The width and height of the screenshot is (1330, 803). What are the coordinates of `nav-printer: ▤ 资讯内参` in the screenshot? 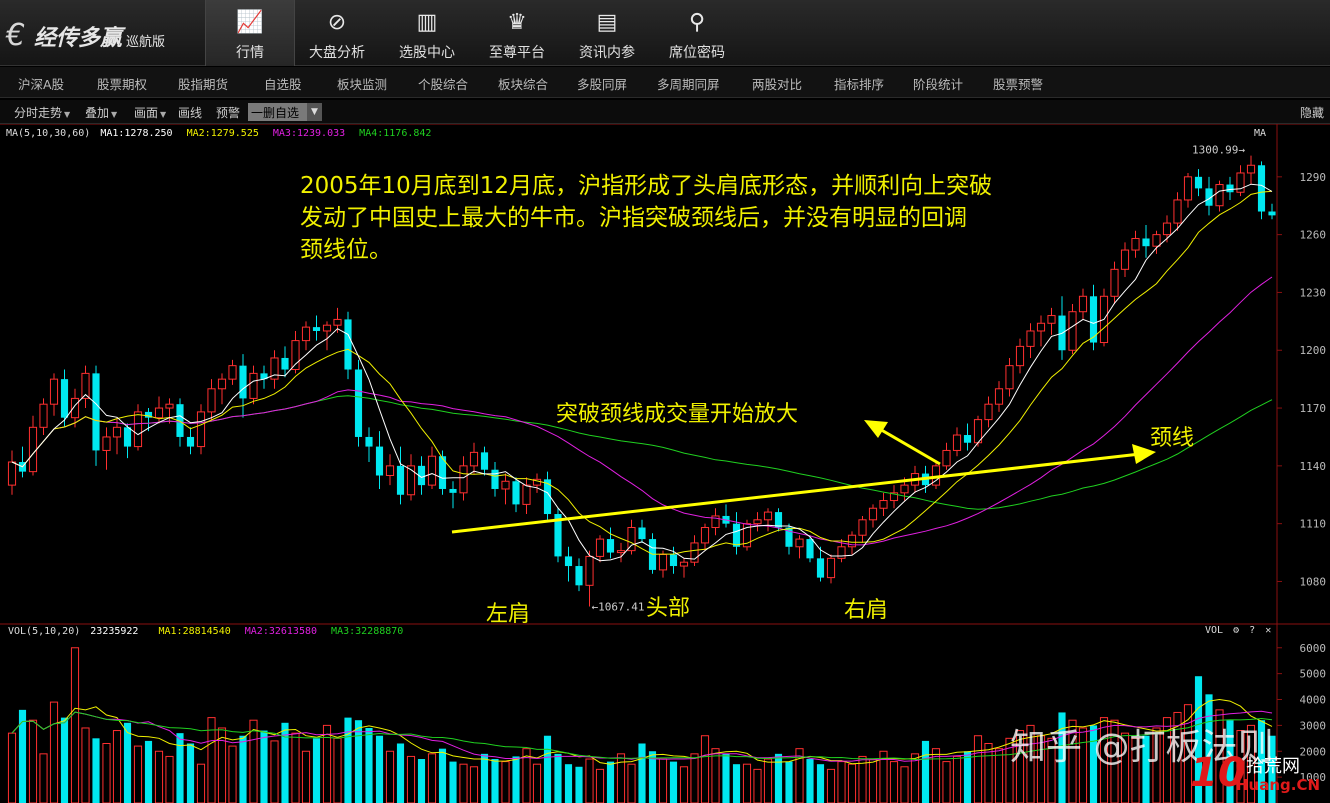 It's located at (607, 33).